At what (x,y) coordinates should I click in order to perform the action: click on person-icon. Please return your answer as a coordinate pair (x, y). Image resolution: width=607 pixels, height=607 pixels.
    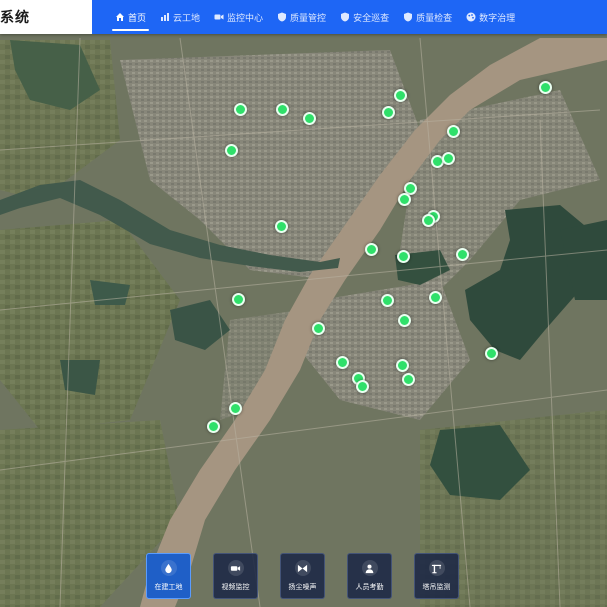
    Looking at the image, I should click on (369, 568).